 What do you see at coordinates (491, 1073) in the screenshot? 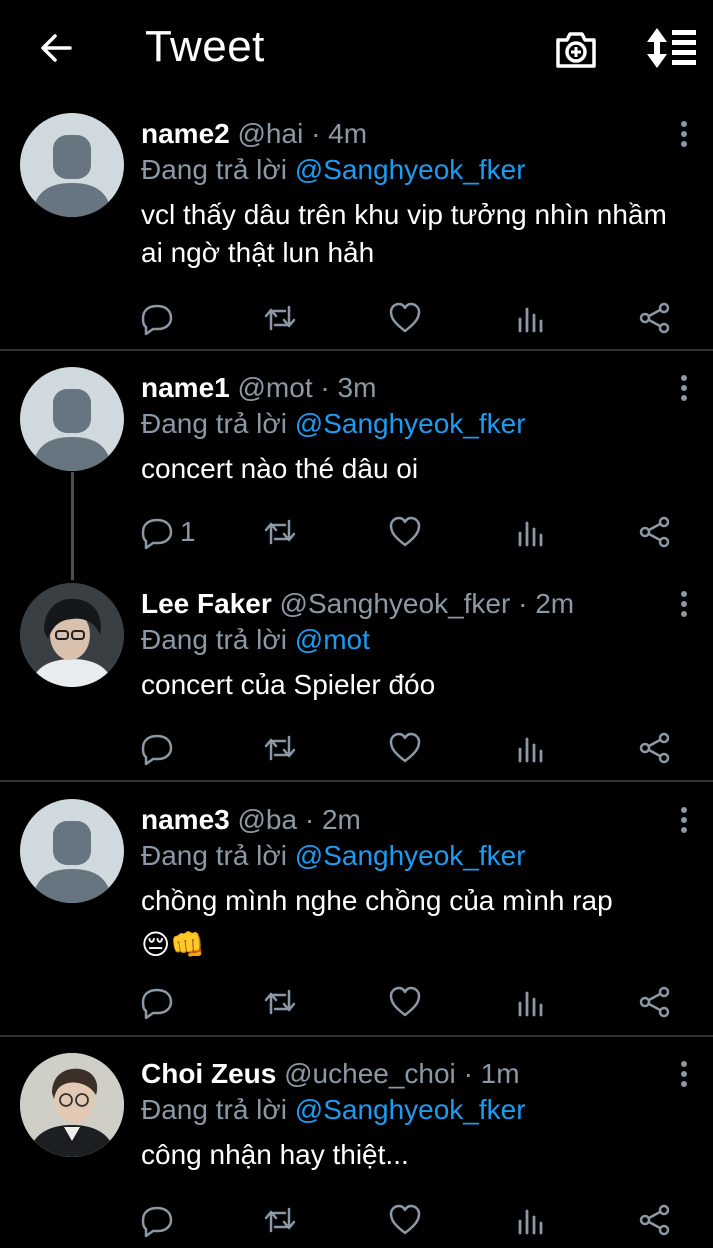
I see `timestamp: · 1m` at bounding box center [491, 1073].